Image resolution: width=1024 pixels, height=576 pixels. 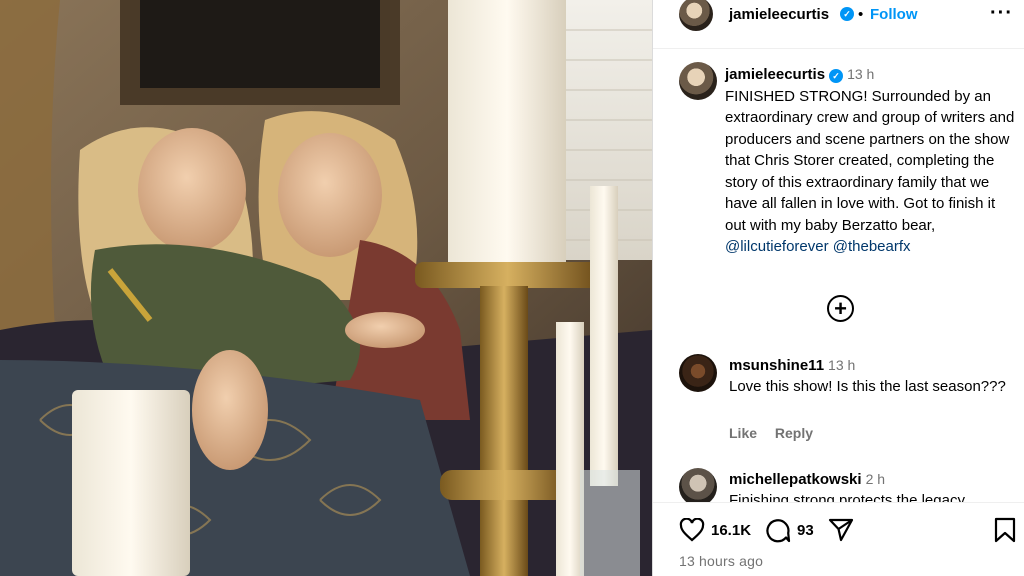 I want to click on caption-avatar, so click(x=698, y=81).